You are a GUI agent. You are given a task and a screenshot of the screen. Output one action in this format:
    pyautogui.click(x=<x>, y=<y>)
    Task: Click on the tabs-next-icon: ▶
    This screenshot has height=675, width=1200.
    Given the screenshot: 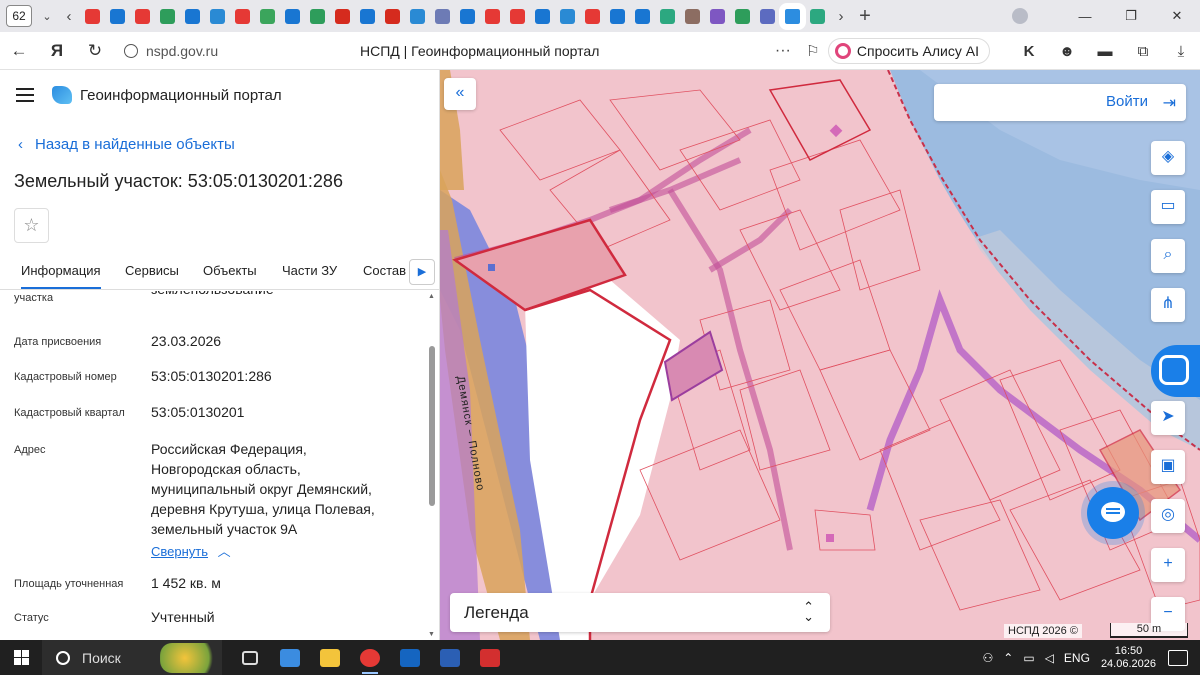 What is the action you would take?
    pyautogui.click(x=422, y=272)
    